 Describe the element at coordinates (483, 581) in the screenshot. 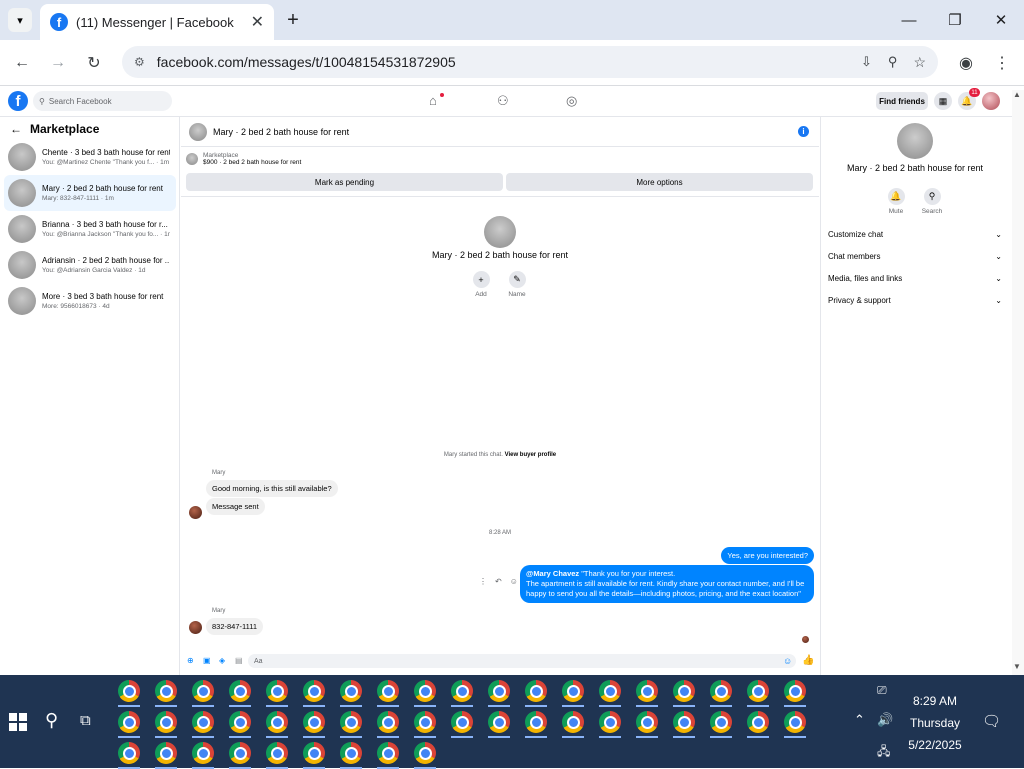

I see `more-dots-icon: ⋮` at that location.